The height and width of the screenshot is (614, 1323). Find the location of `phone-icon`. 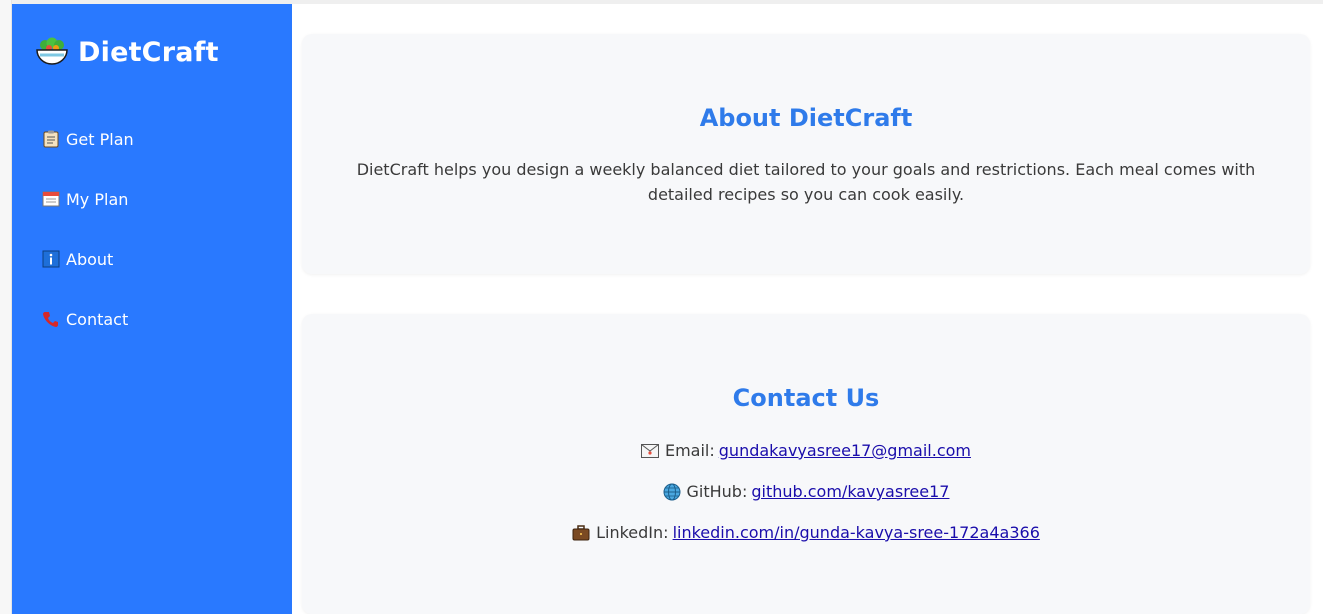

phone-icon is located at coordinates (51, 319).